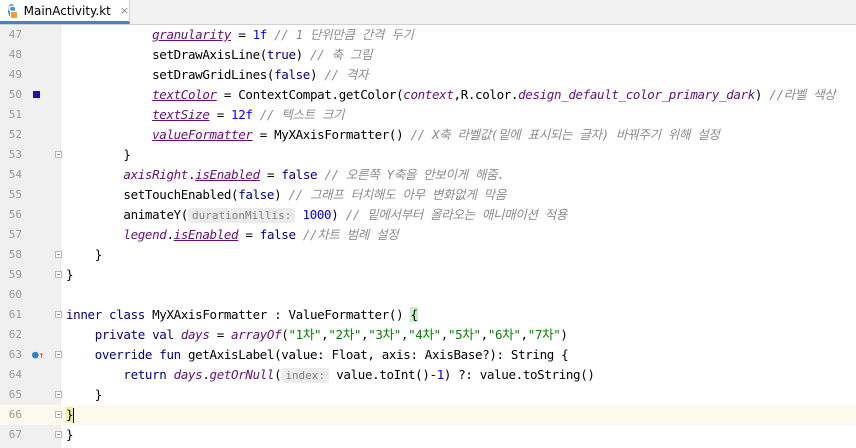 This screenshot has width=856, height=448. What do you see at coordinates (242, 374) in the screenshot?
I see `code-token: getOrNull` at bounding box center [242, 374].